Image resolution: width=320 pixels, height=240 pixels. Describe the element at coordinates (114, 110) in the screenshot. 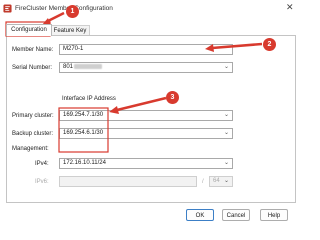

I see `arrow-3-head` at that location.